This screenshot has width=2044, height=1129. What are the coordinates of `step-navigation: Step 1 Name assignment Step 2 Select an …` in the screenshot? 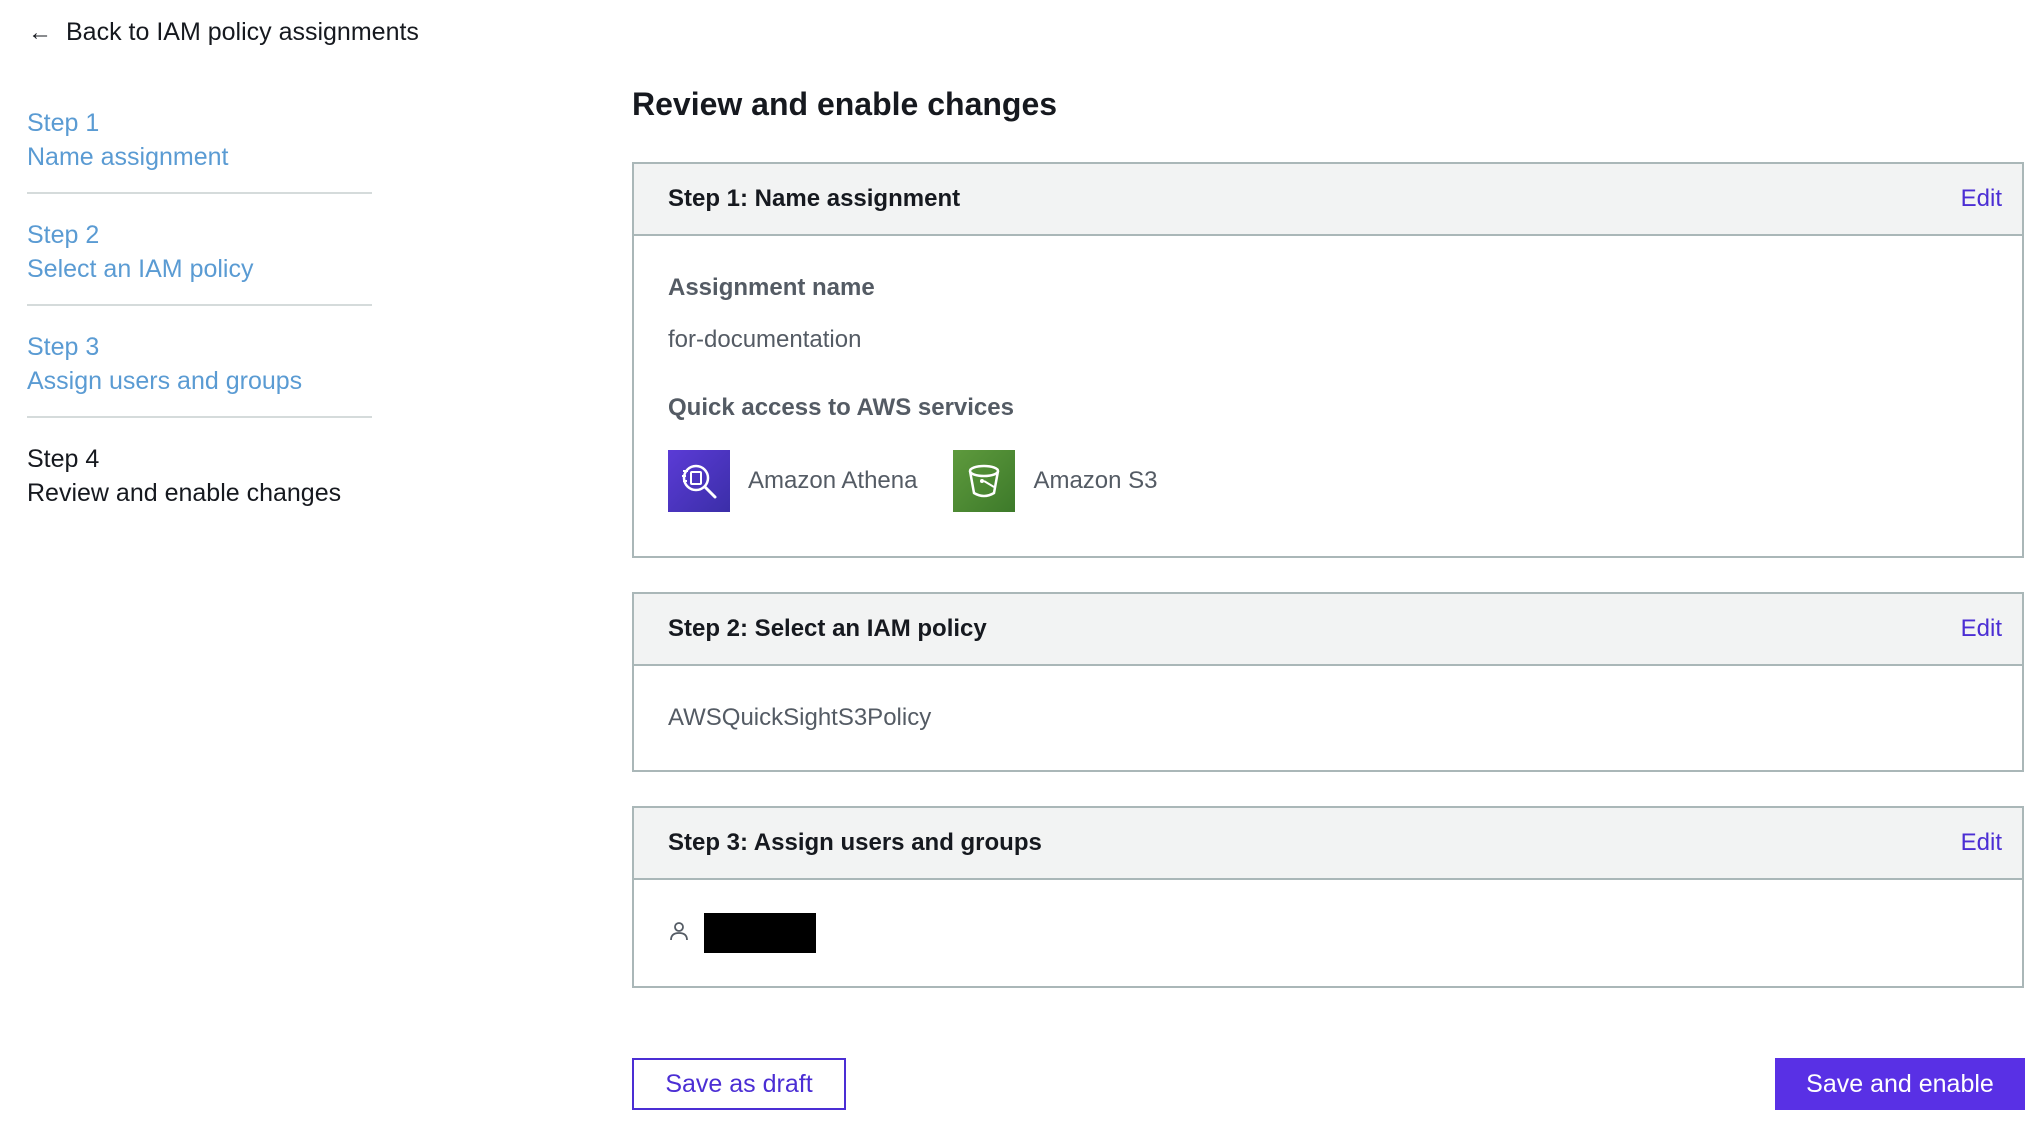 It's located at (199, 325).